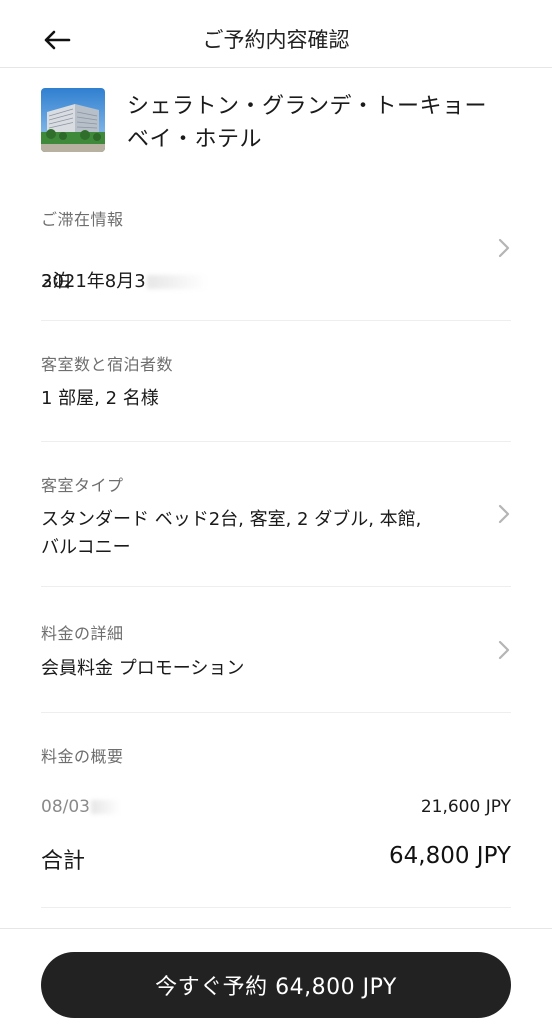 The image size is (552, 1024). Describe the element at coordinates (73, 120) in the screenshot. I see `hotel-thumbnail` at that location.